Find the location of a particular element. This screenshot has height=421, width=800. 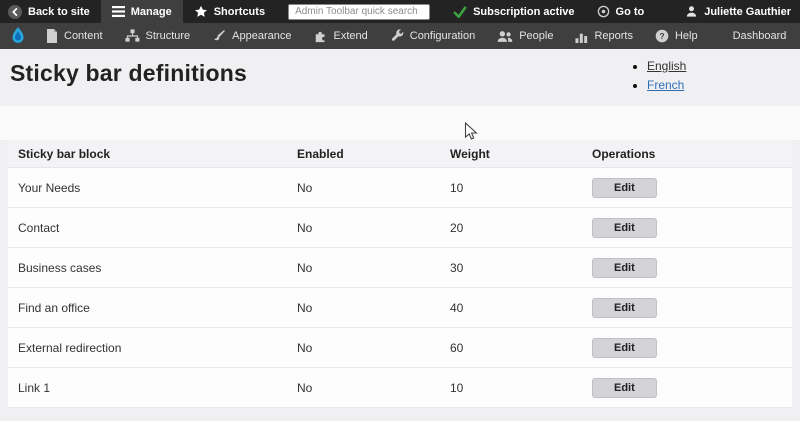

menu-label-extend: Extend is located at coordinates (350, 36).